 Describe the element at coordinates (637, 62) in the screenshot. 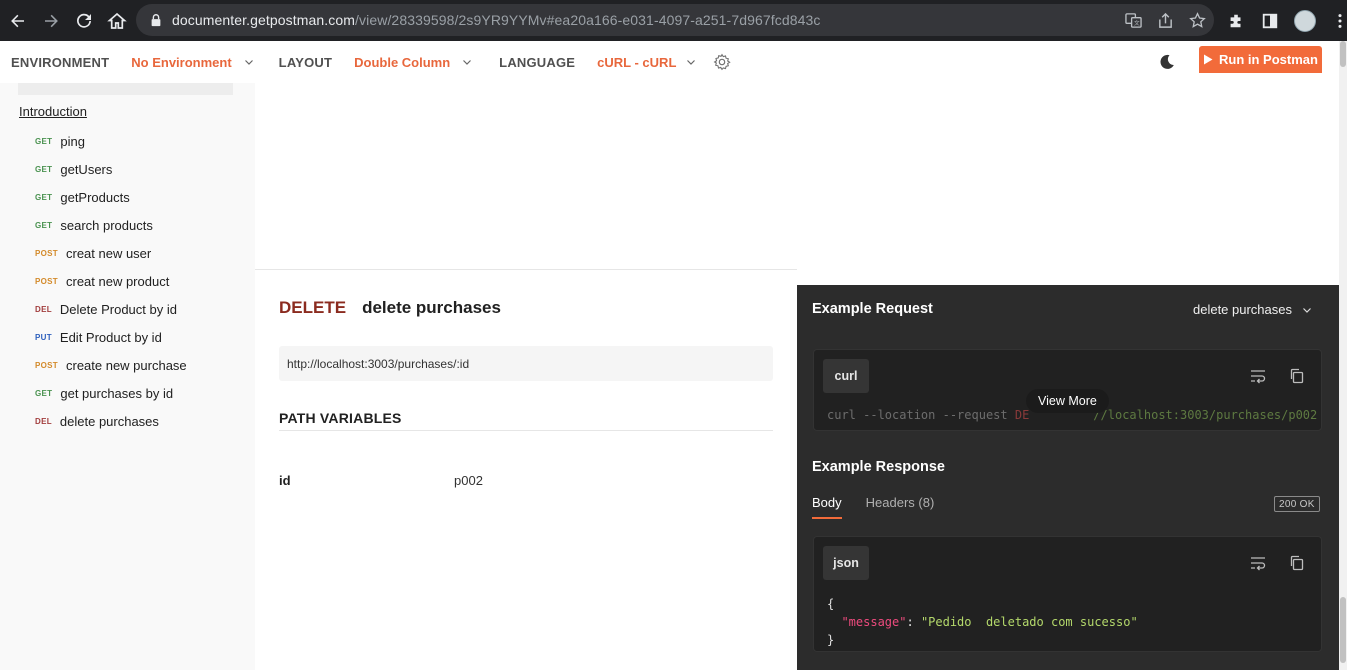

I see `language-value: cURL - cURL` at that location.